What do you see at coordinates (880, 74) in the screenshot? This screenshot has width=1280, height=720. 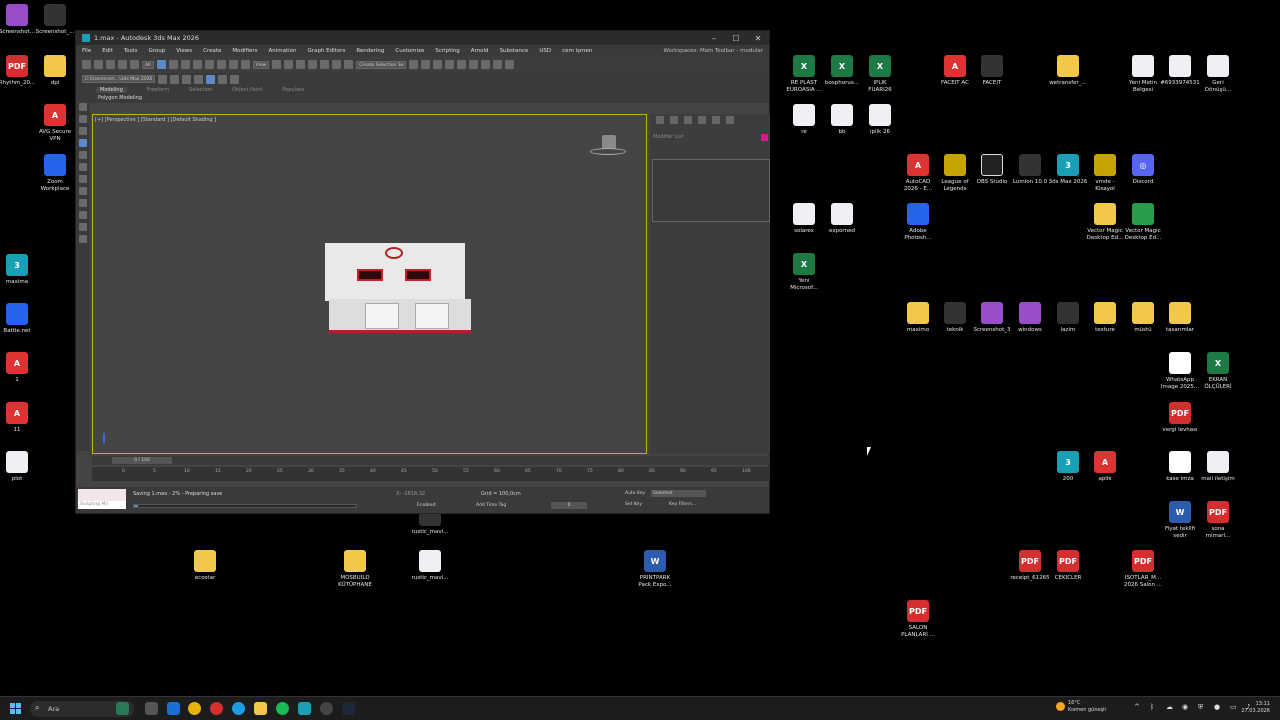 I see `desktop-icon: X IPLIK FUARI26` at bounding box center [880, 74].